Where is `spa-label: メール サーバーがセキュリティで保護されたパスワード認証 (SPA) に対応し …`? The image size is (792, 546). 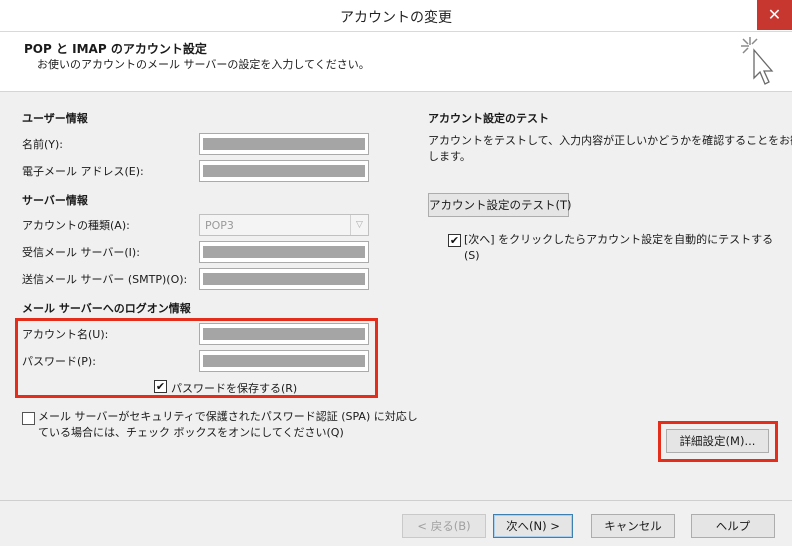 spa-label: メール サーバーがセキュリティで保護されたパスワード認証 (SPA) に対応し … is located at coordinates (228, 425).